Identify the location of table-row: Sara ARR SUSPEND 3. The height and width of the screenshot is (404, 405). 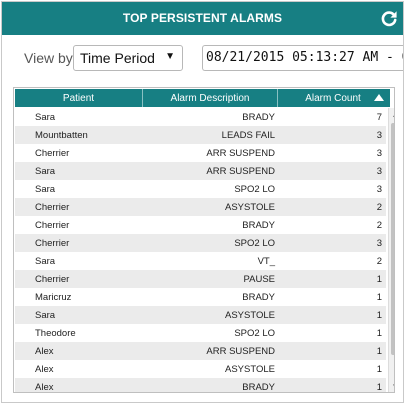
(200, 171).